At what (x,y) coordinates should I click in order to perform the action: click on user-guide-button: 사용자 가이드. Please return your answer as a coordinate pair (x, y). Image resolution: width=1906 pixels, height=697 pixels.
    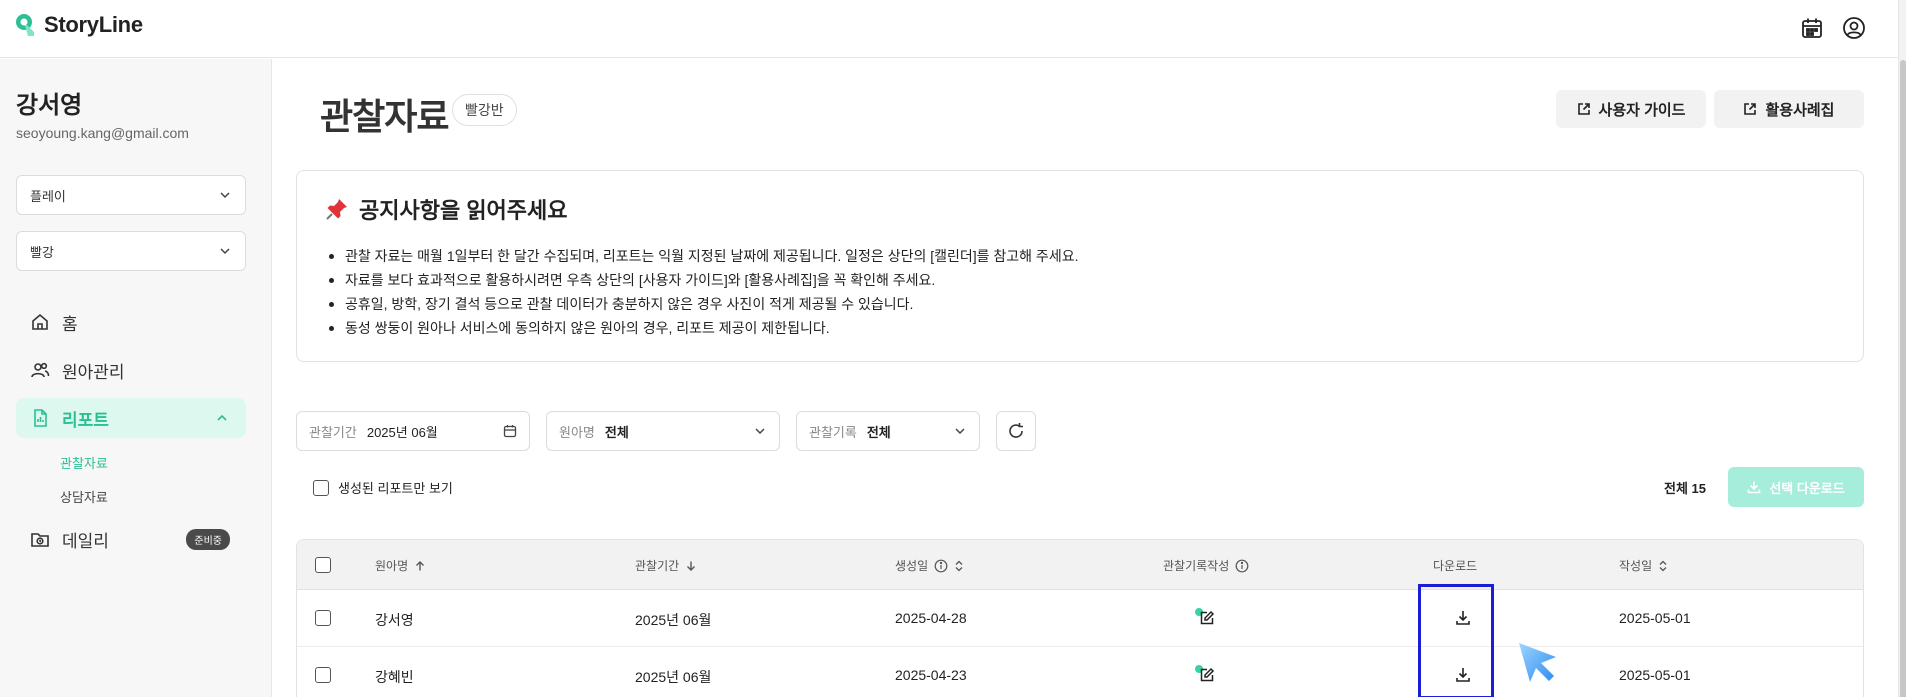
    Looking at the image, I should click on (1631, 109).